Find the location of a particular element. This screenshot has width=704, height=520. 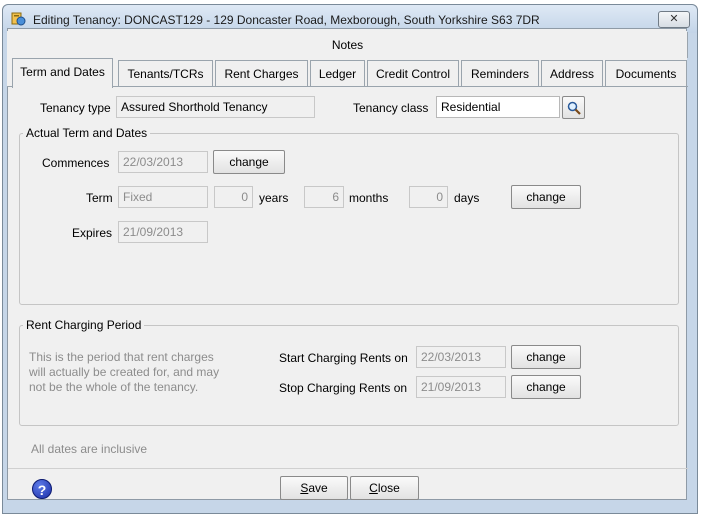

stop-charging-change-button: change is located at coordinates (546, 387).